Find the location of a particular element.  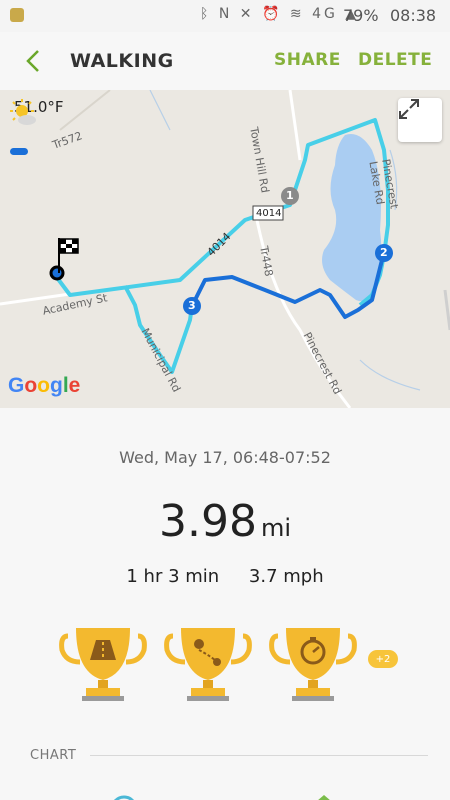

elevation-chart-icon is located at coordinates (324, 795).